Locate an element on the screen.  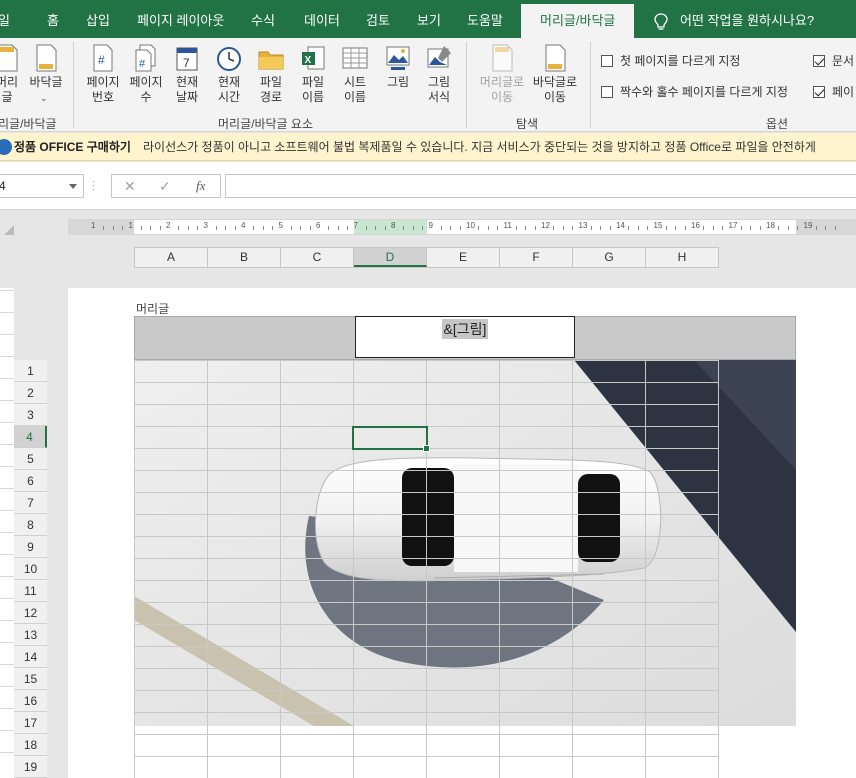
column-header-a: A is located at coordinates (171, 257).